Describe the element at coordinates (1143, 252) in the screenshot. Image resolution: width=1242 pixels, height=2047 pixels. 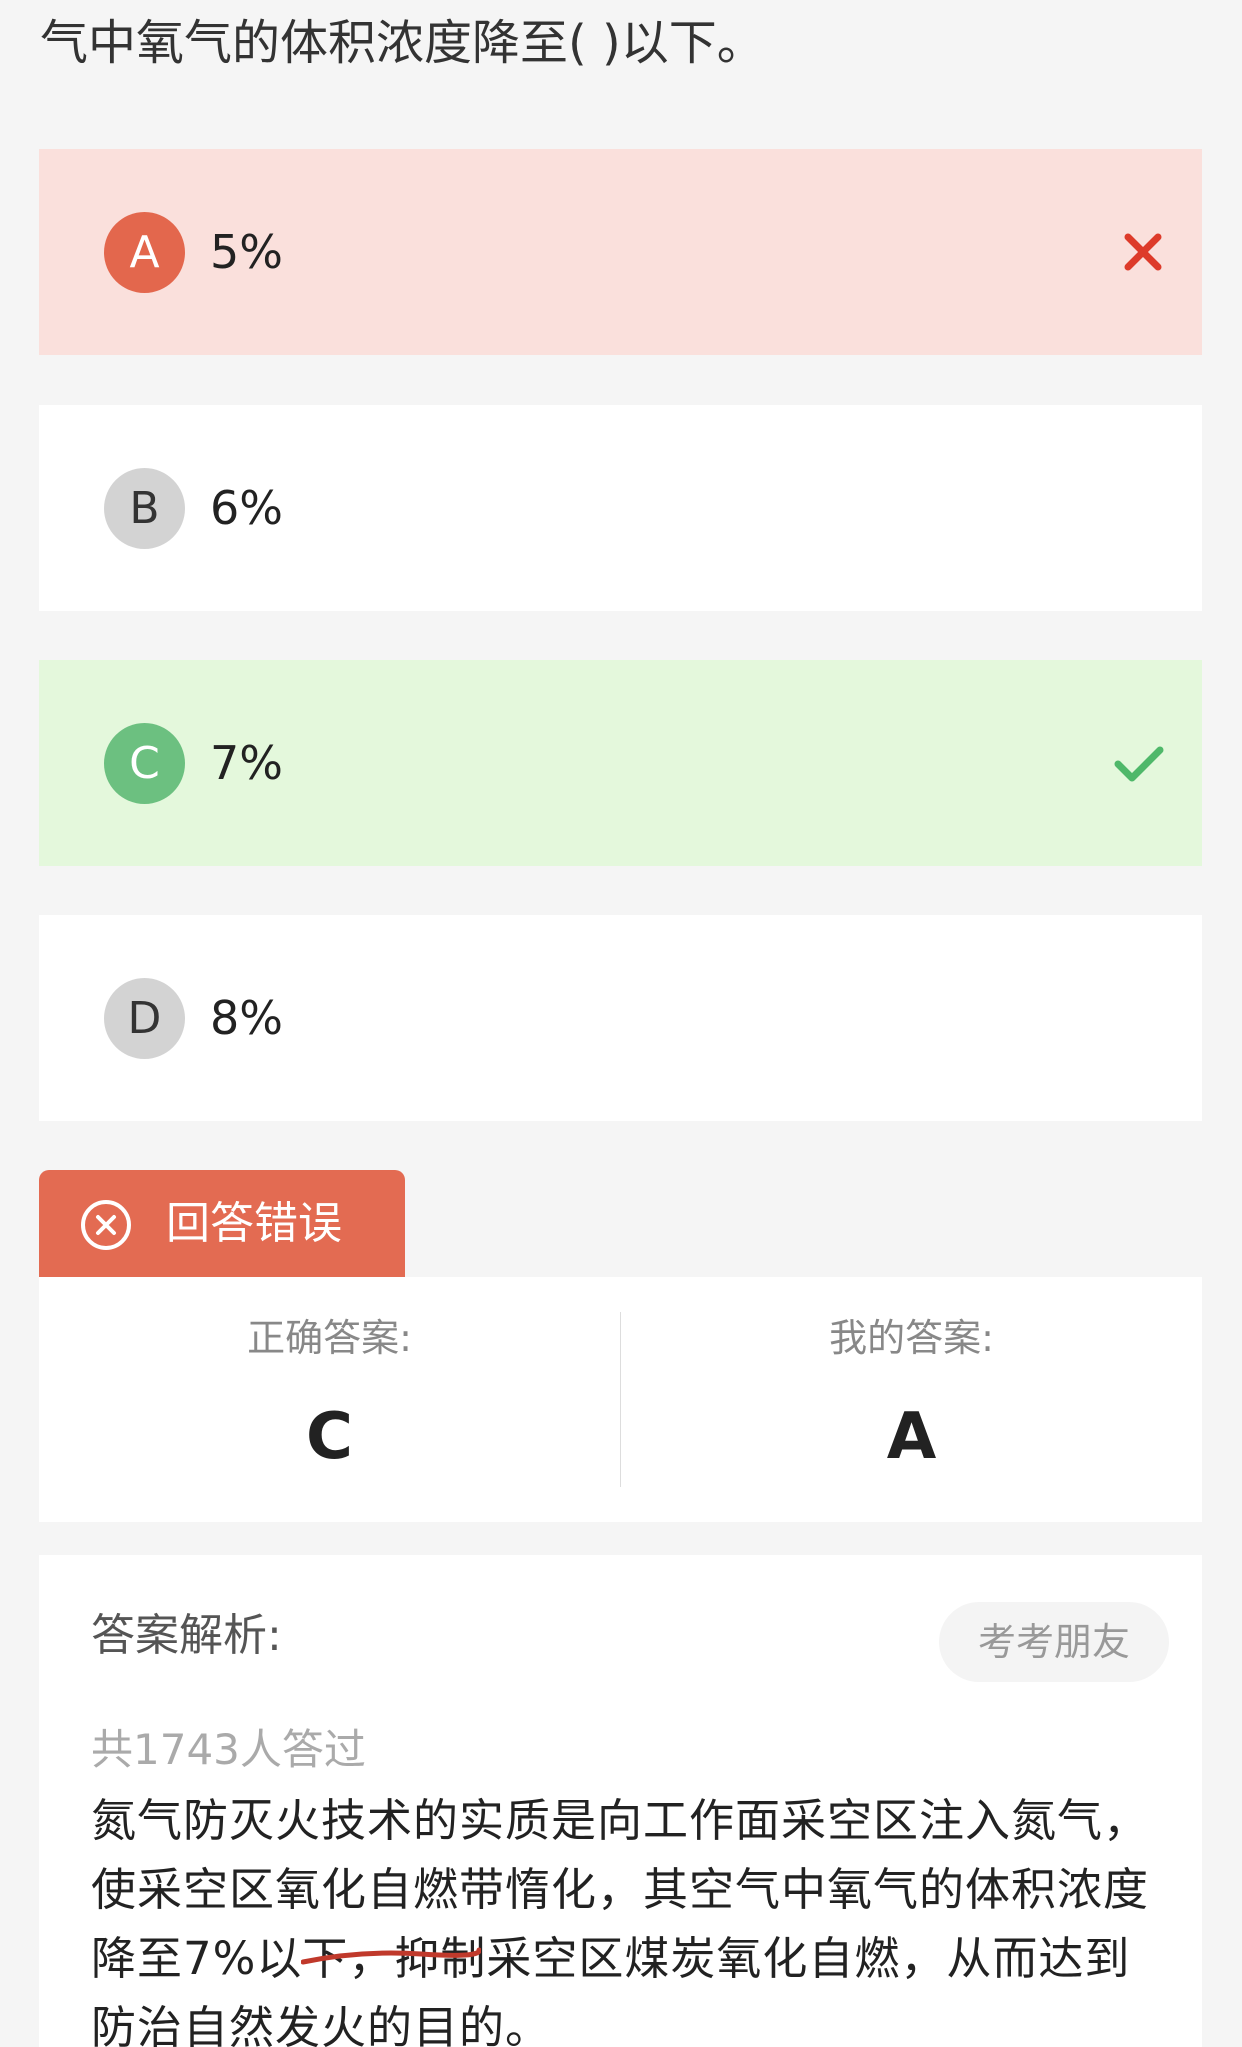
I see `cross-icon` at that location.